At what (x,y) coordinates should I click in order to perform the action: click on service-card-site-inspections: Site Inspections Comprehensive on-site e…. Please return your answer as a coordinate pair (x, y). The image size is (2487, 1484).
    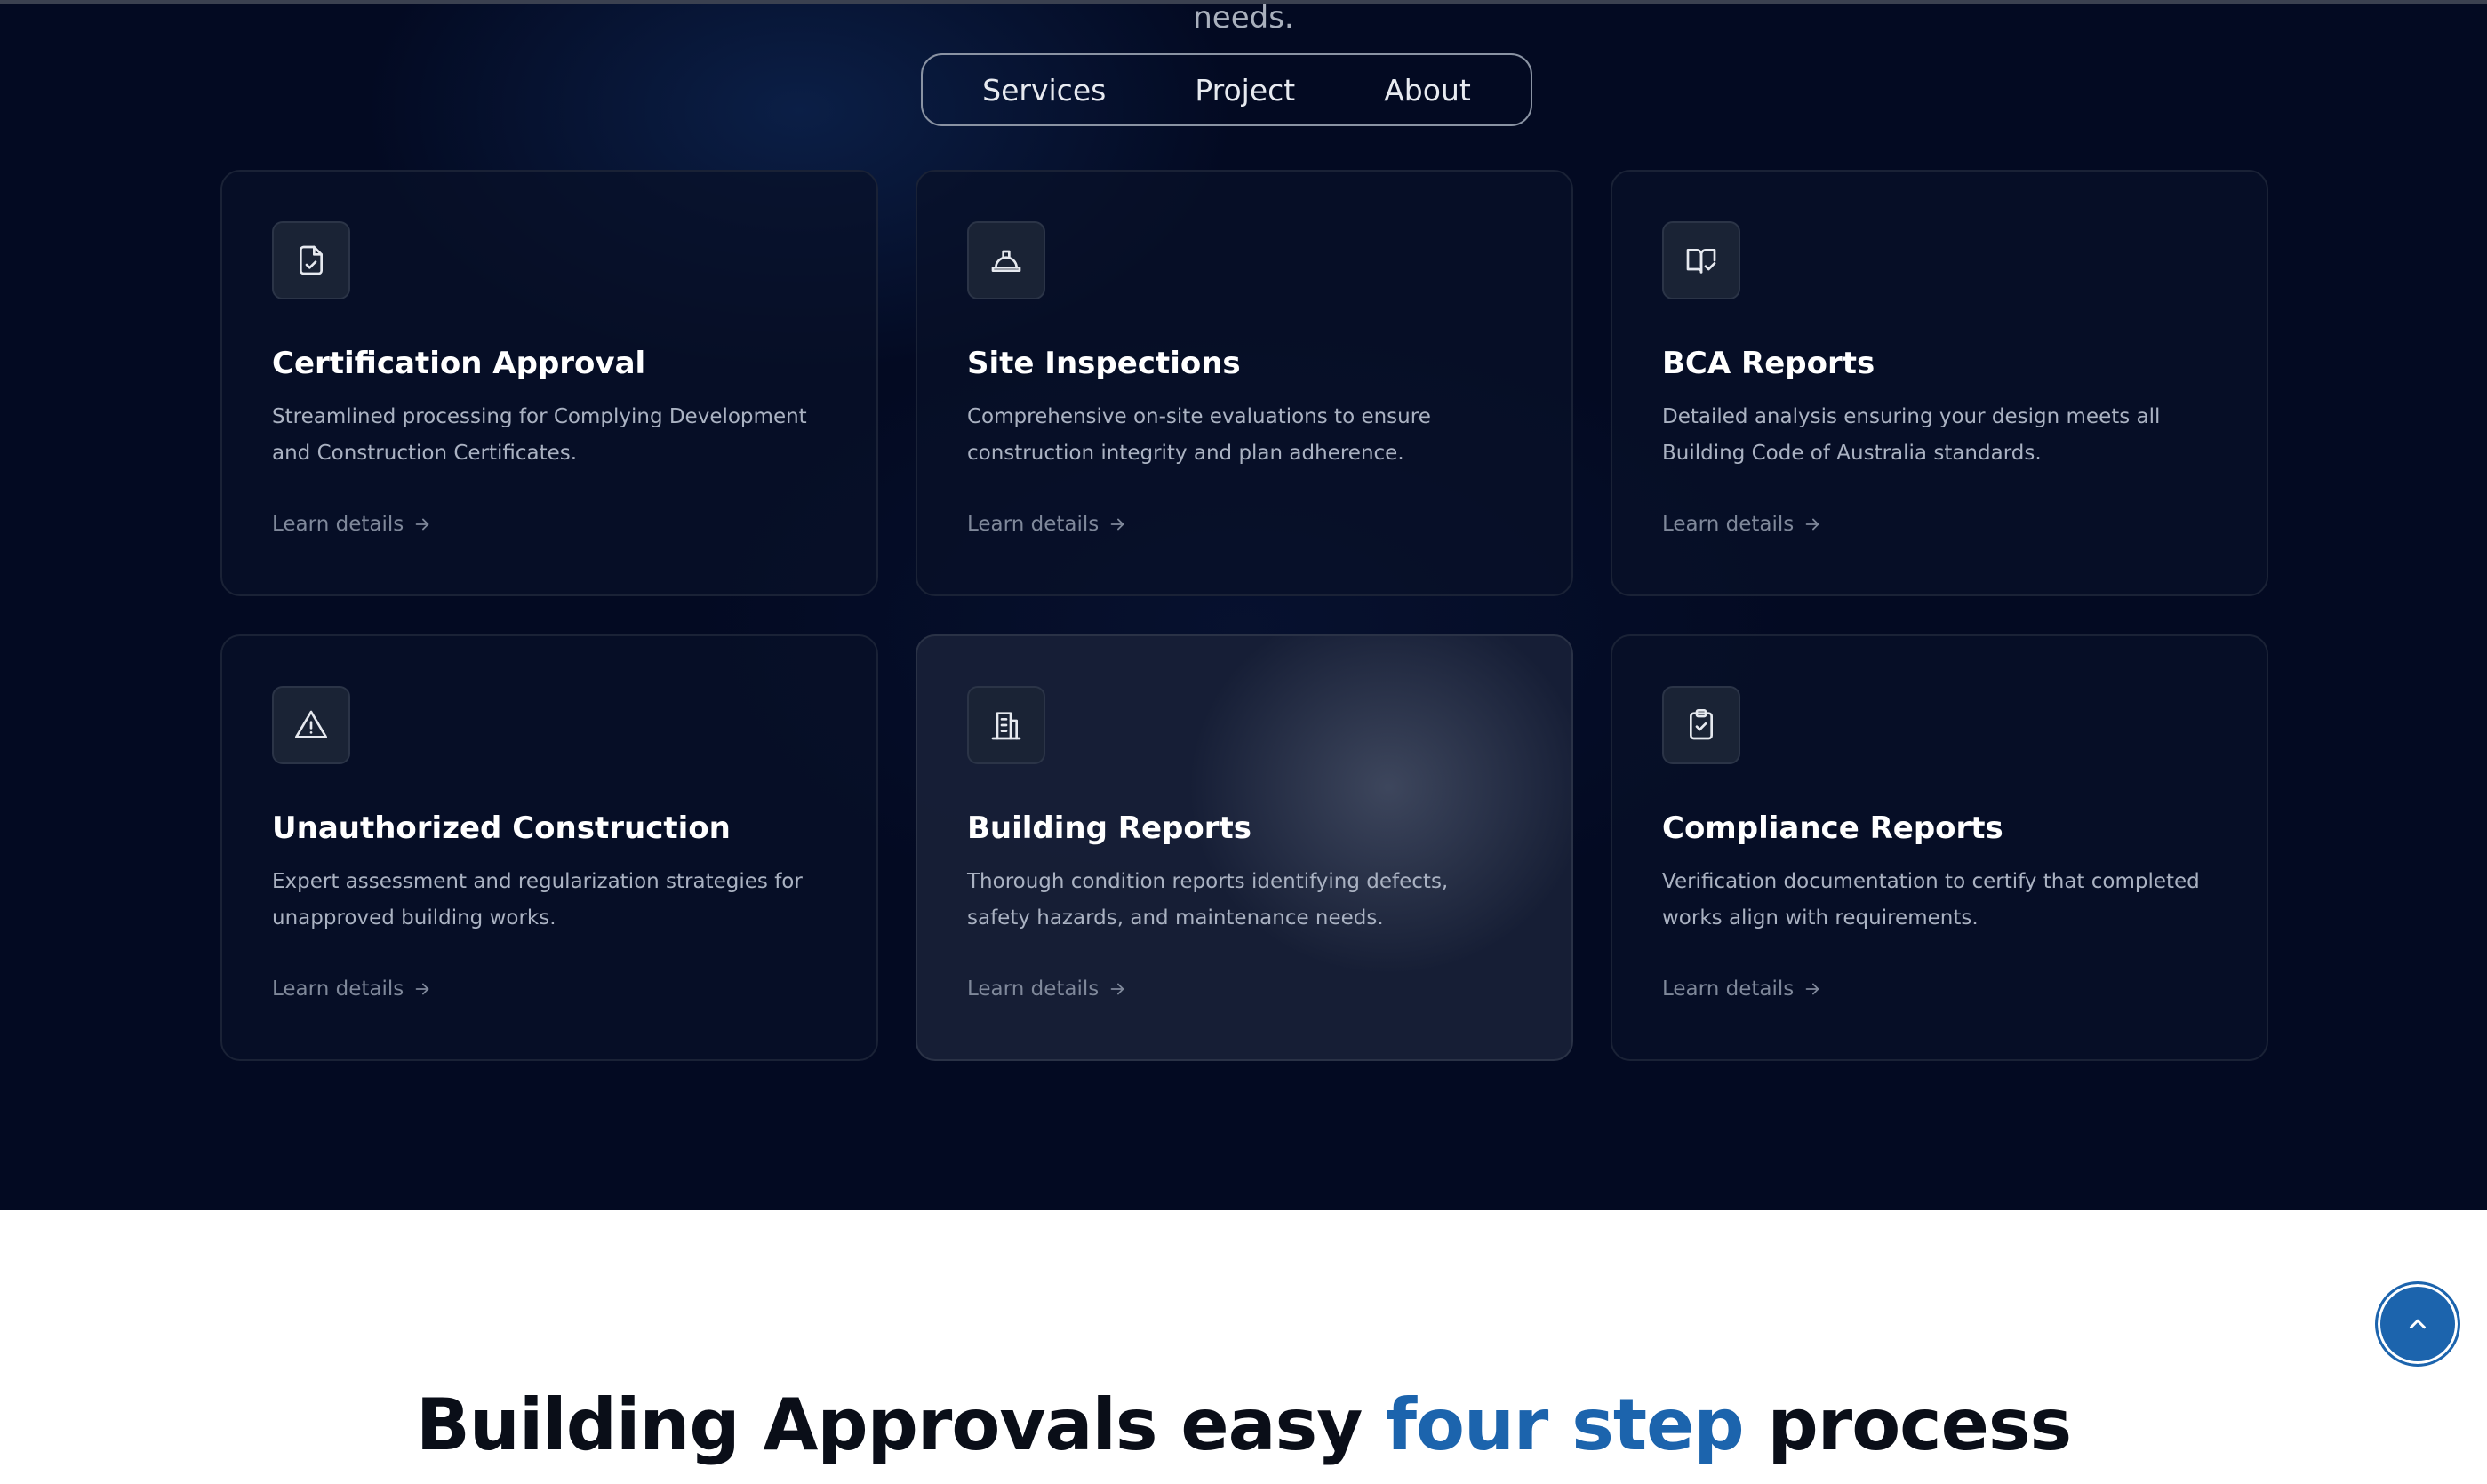
    Looking at the image, I should click on (1244, 383).